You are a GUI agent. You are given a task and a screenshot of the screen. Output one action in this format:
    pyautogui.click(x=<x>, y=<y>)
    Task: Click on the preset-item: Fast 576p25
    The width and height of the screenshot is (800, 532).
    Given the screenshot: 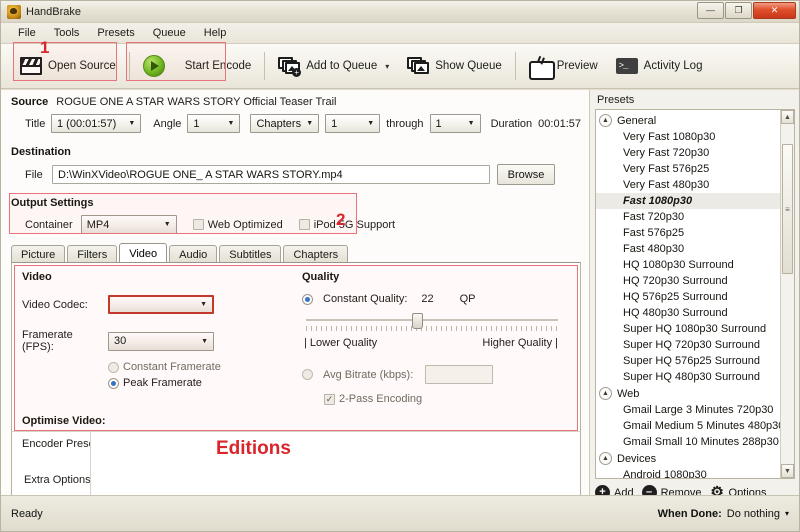 What is the action you would take?
    pyautogui.click(x=695, y=233)
    